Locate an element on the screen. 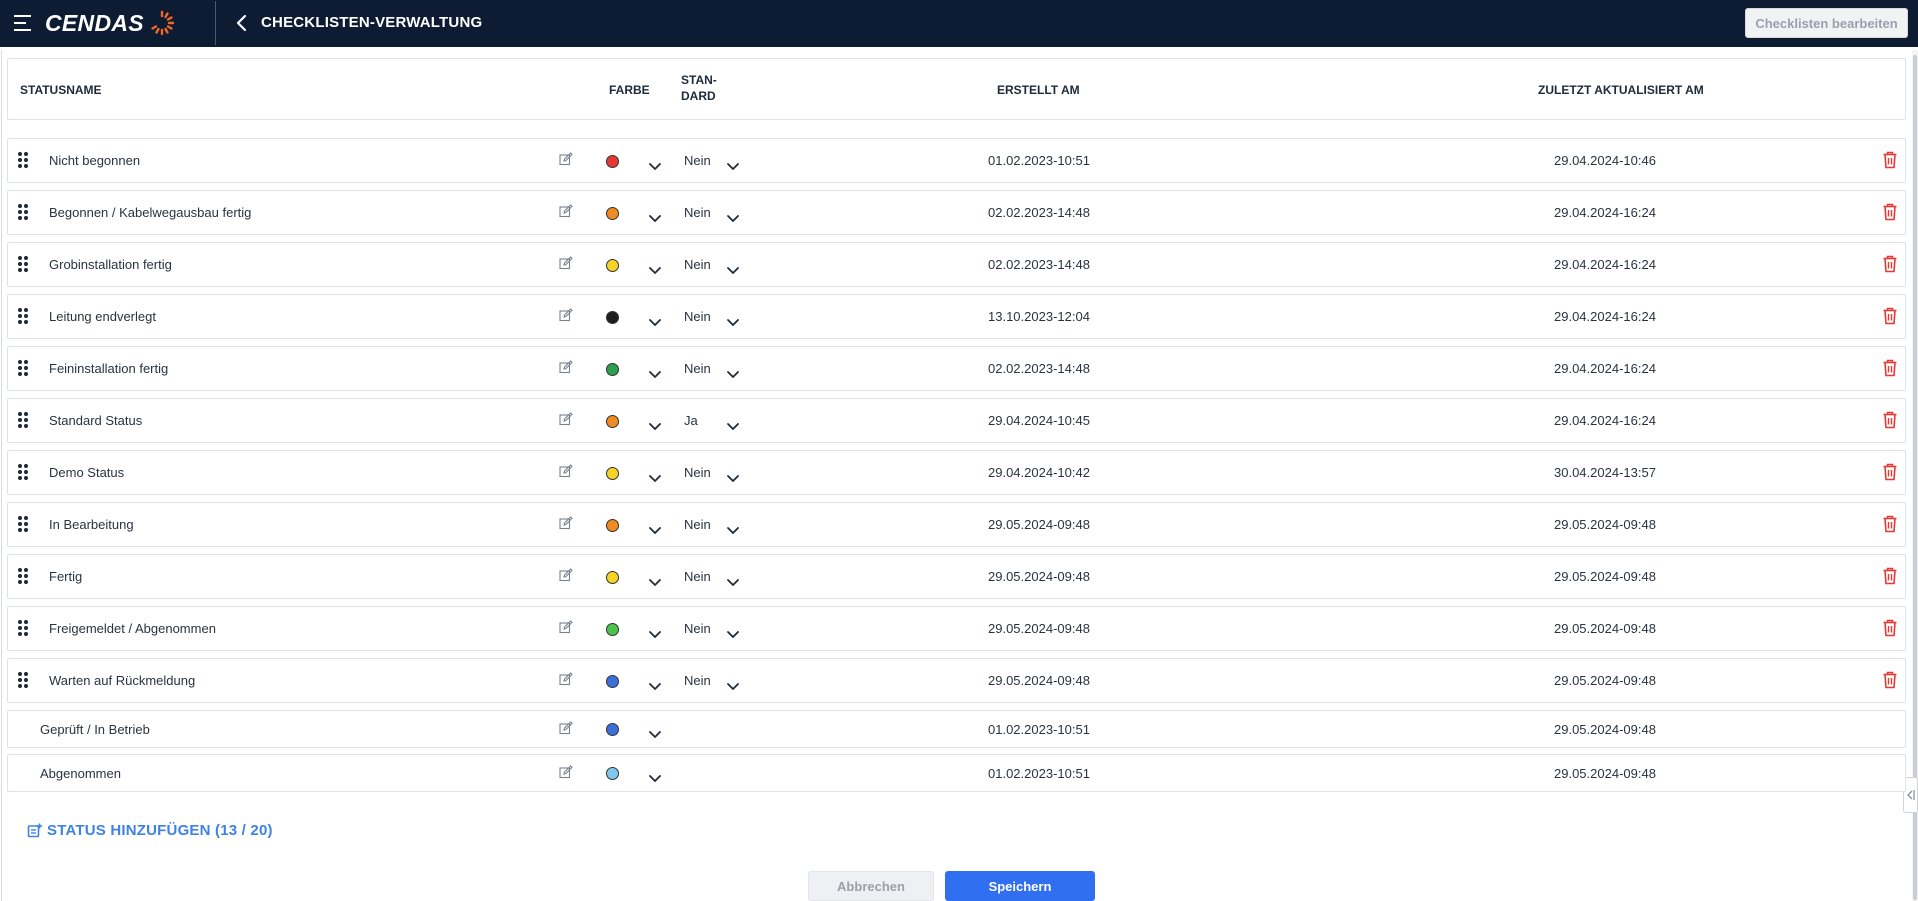  save-button: Speichern is located at coordinates (1020, 886).